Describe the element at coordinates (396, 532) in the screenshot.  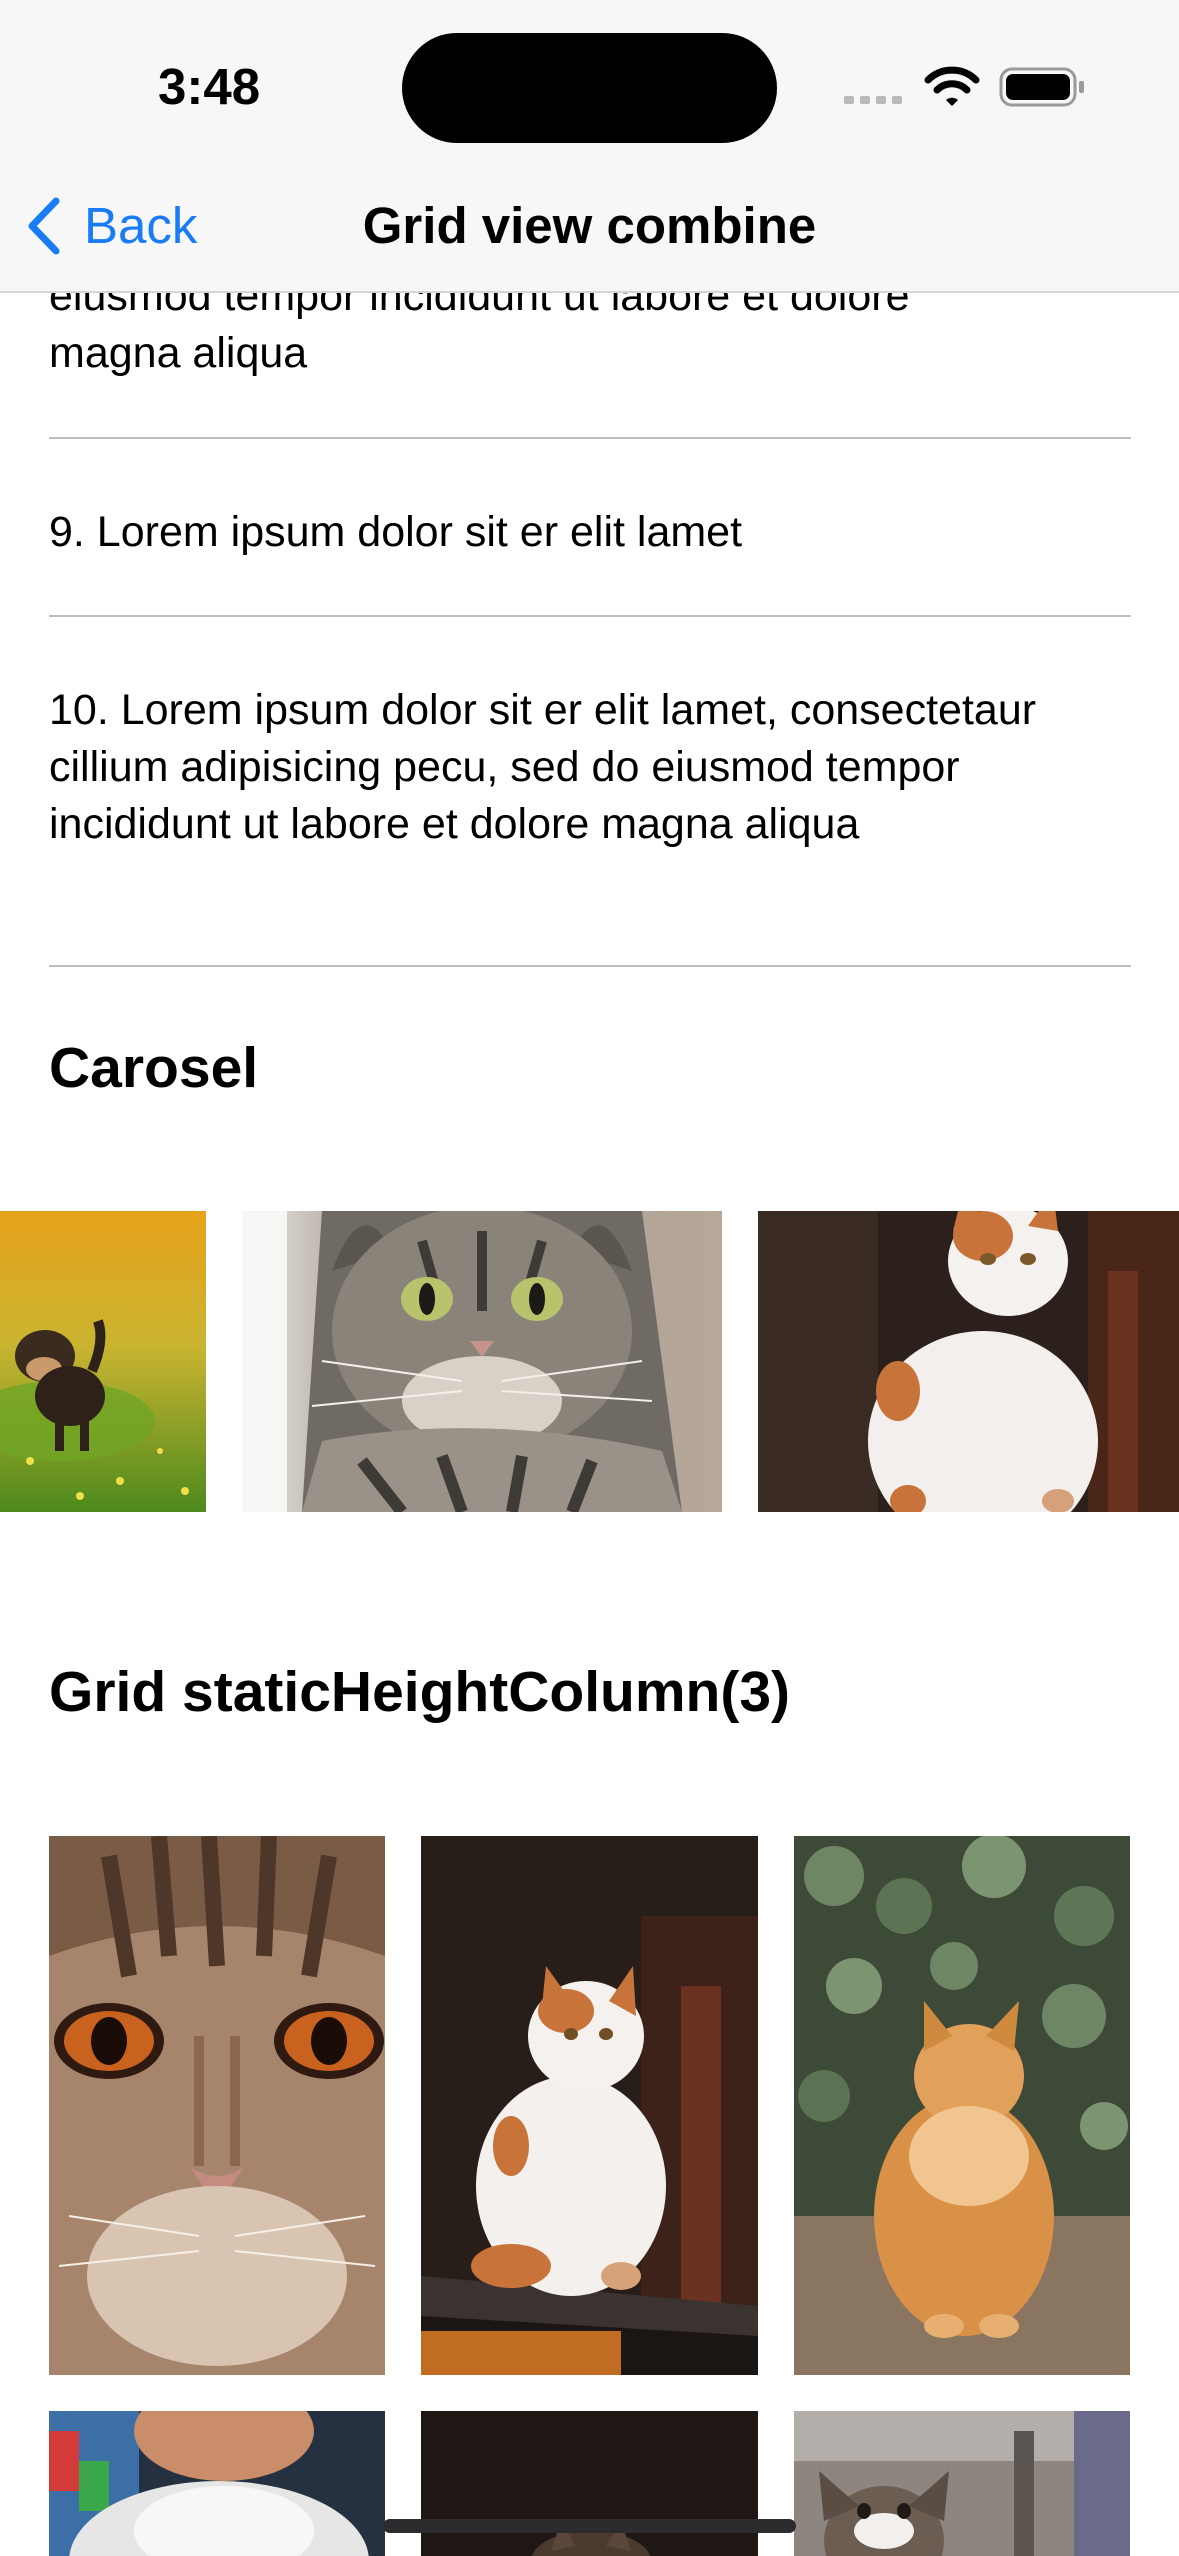
I see `list-item-9: 9. Lorem ipsum dolor sit er elit lamet` at that location.